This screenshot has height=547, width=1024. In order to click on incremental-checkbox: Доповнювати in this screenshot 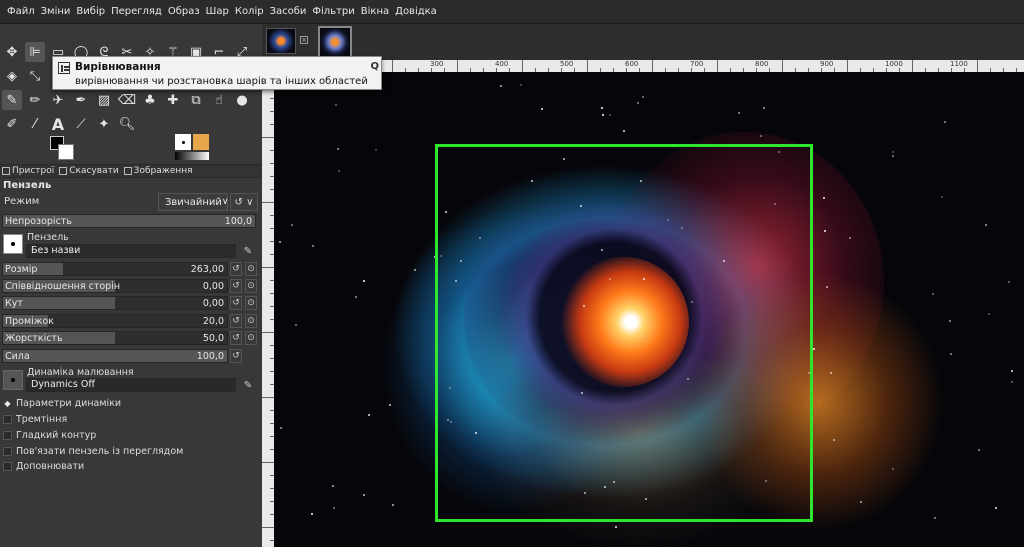, I will do `click(43, 466)`.